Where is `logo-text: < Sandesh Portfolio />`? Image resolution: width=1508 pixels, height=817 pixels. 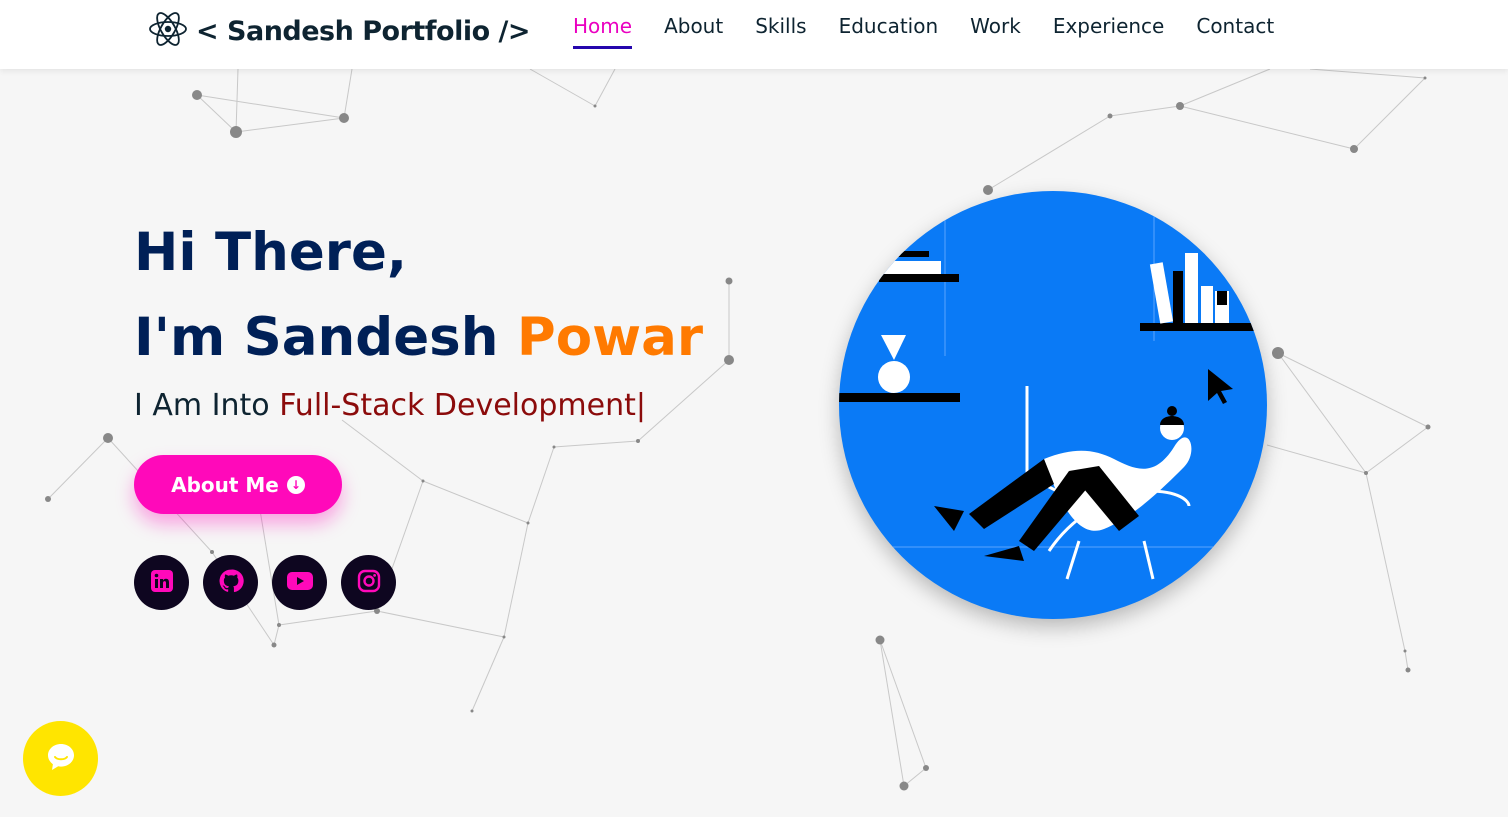
logo-text: < Sandesh Portfolio /> is located at coordinates (363, 31).